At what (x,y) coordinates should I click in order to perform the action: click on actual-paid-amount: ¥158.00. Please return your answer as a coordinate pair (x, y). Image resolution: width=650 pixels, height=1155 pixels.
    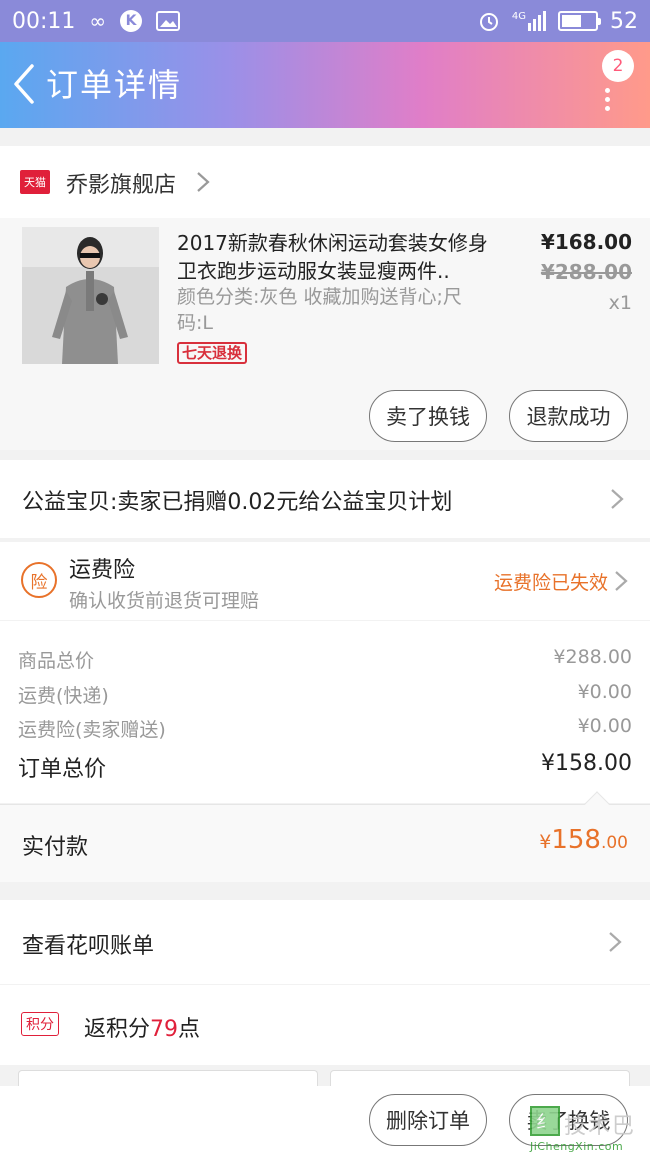
    Looking at the image, I should click on (583, 840).